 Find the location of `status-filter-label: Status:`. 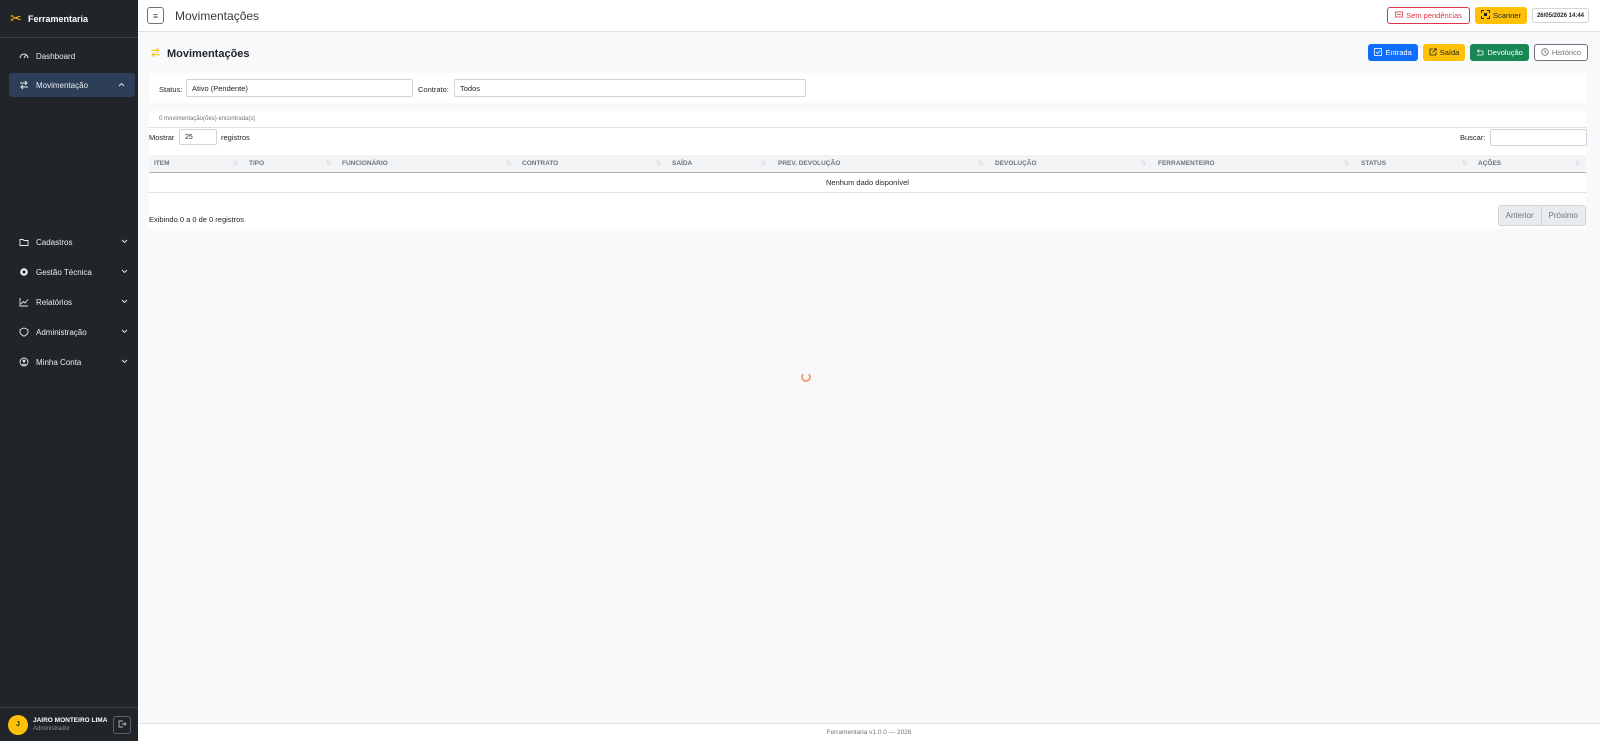

status-filter-label: Status: is located at coordinates (171, 89).